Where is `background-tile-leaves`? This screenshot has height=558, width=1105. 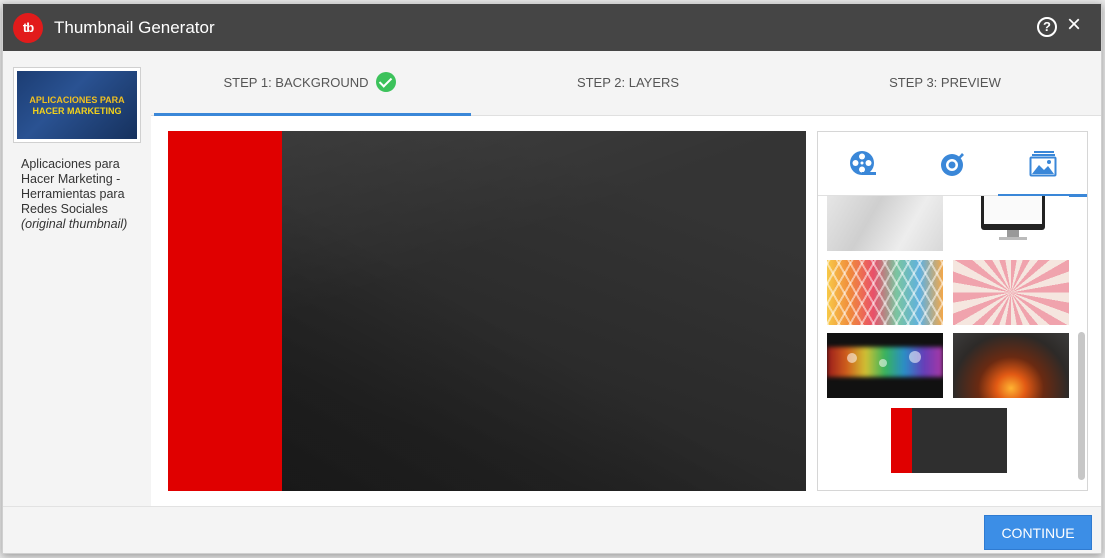
background-tile-leaves is located at coordinates (885, 292).